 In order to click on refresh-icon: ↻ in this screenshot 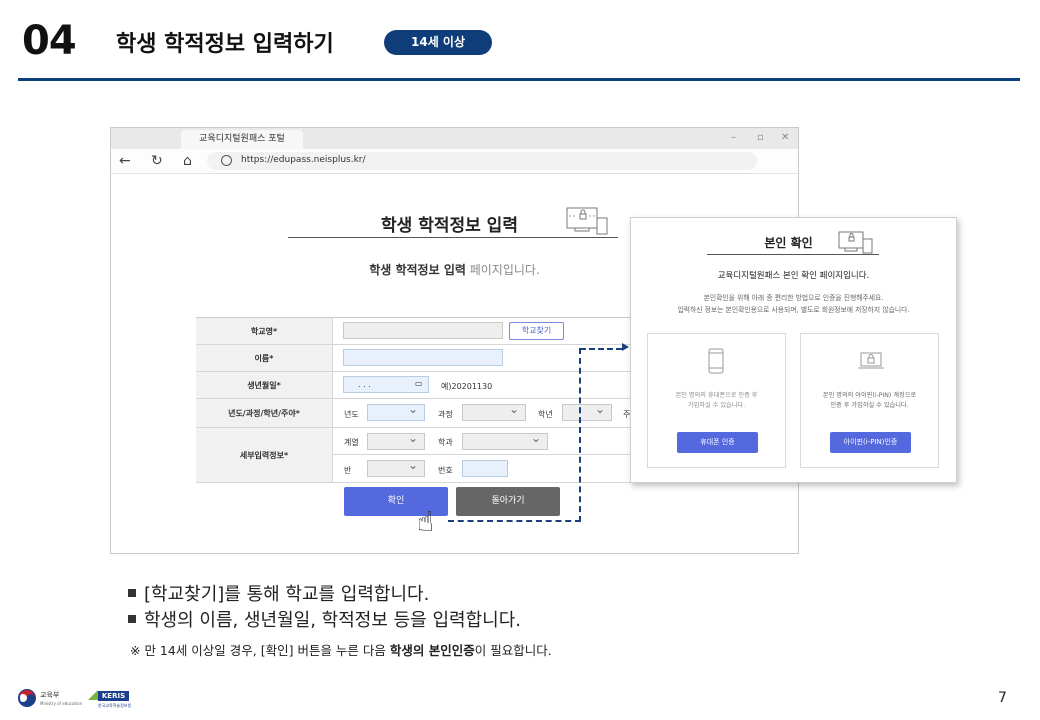, I will do `click(157, 161)`.